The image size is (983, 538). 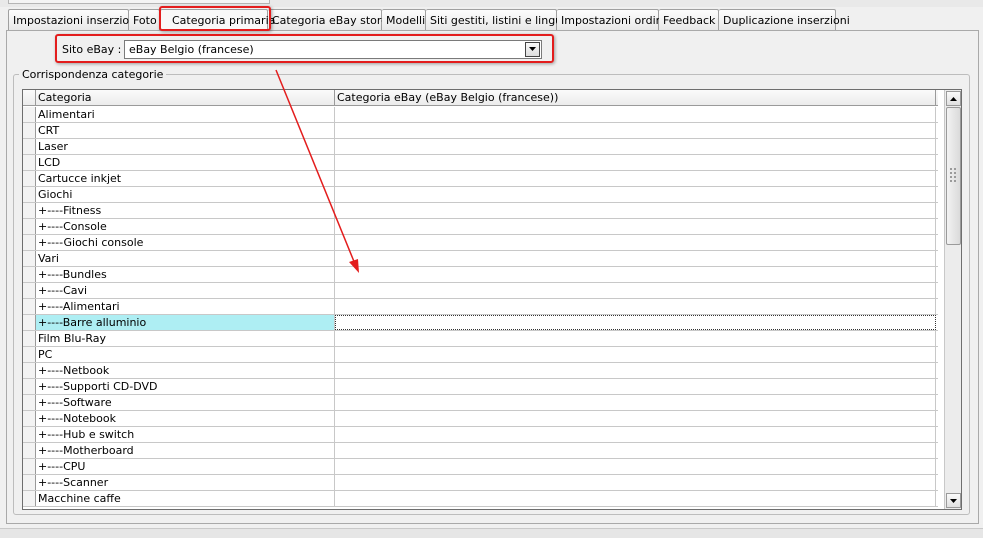 I want to click on table-row: +----Alimentari, so click(x=480, y=307).